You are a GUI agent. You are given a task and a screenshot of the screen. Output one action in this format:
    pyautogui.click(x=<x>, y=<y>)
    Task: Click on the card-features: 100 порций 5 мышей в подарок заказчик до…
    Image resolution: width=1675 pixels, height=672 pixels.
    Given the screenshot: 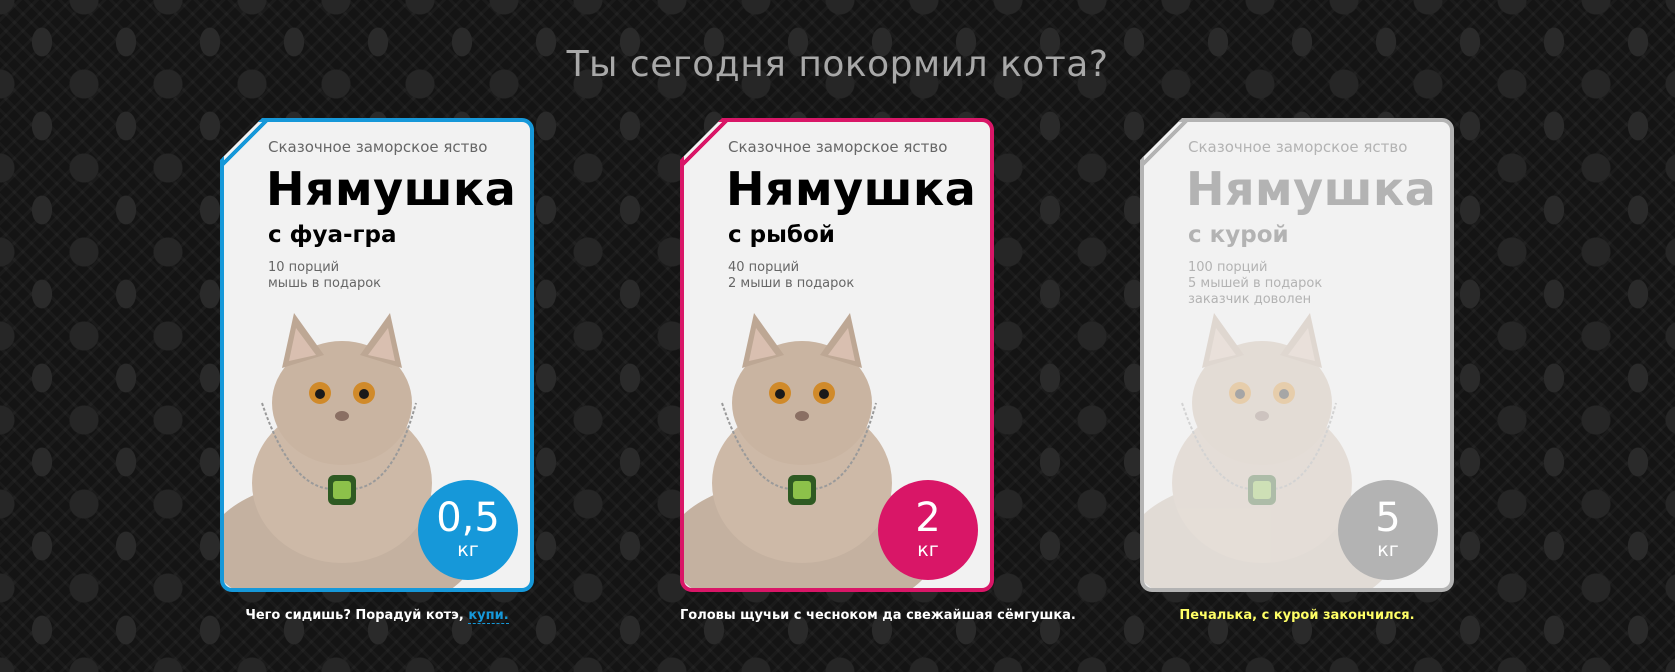 What is the action you would take?
    pyautogui.click(x=1255, y=284)
    